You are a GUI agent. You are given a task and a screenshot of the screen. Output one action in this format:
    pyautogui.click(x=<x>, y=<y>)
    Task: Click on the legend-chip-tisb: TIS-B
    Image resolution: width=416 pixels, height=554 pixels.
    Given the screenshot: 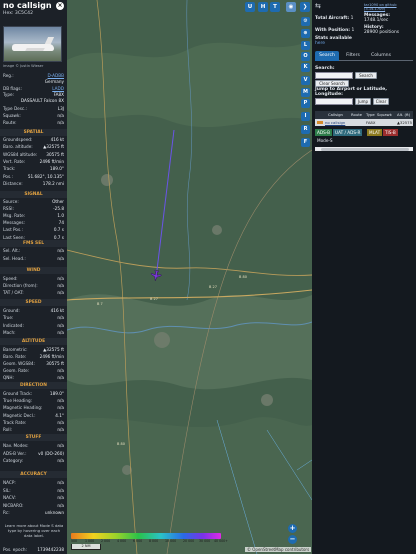 What is the action you would take?
    pyautogui.click(x=390, y=132)
    